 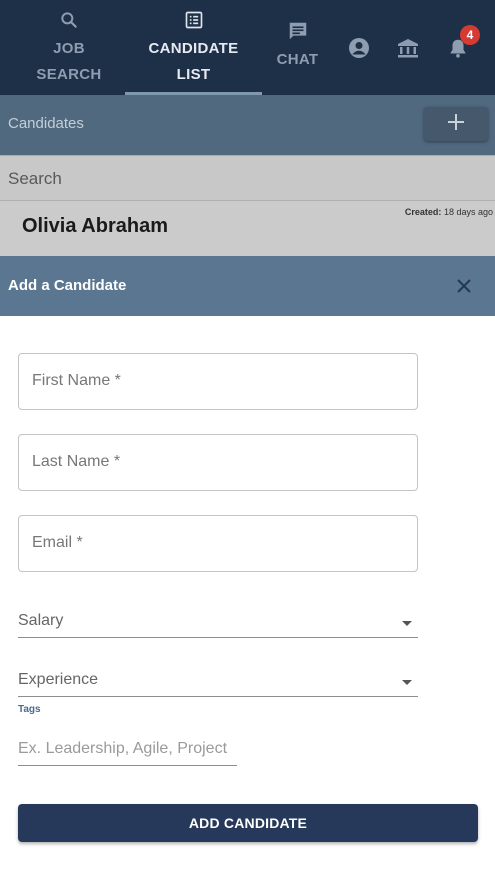 What do you see at coordinates (247, 125) in the screenshot?
I see `candidates-header: Candidates` at bounding box center [247, 125].